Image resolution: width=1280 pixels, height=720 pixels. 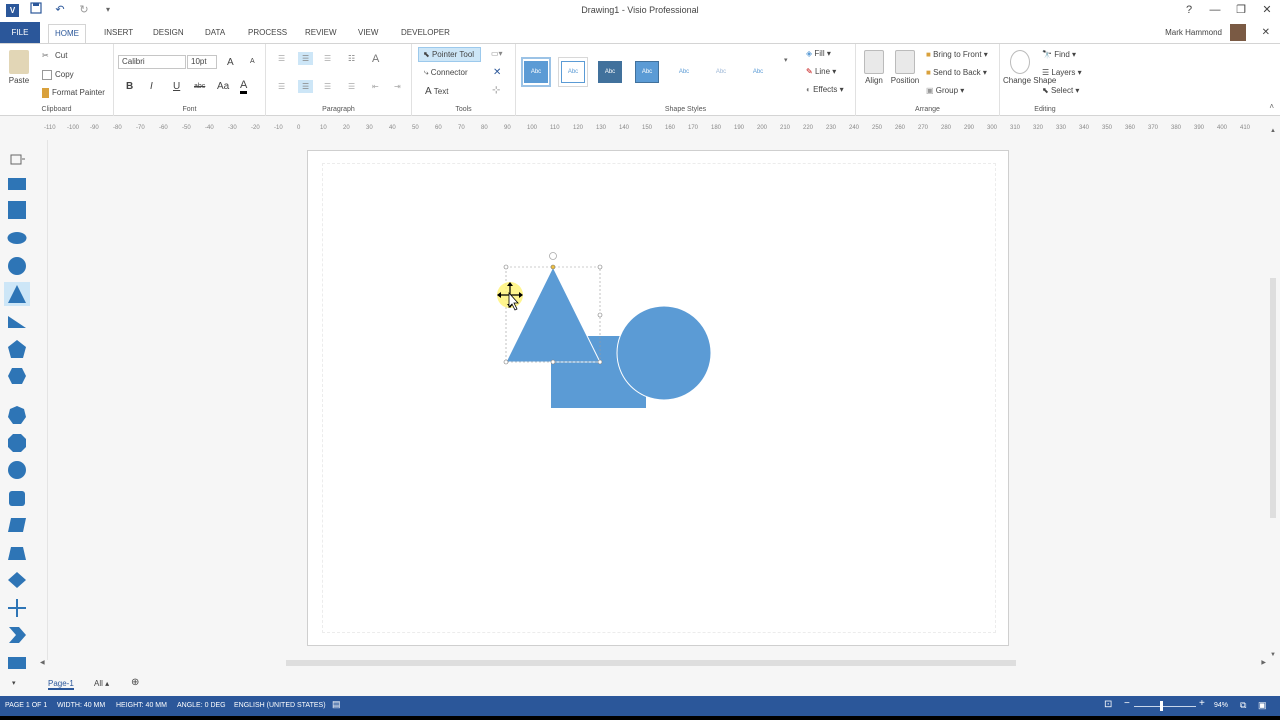 I want to click on fit-page-icon: ⊡, so click(x=1108, y=704).